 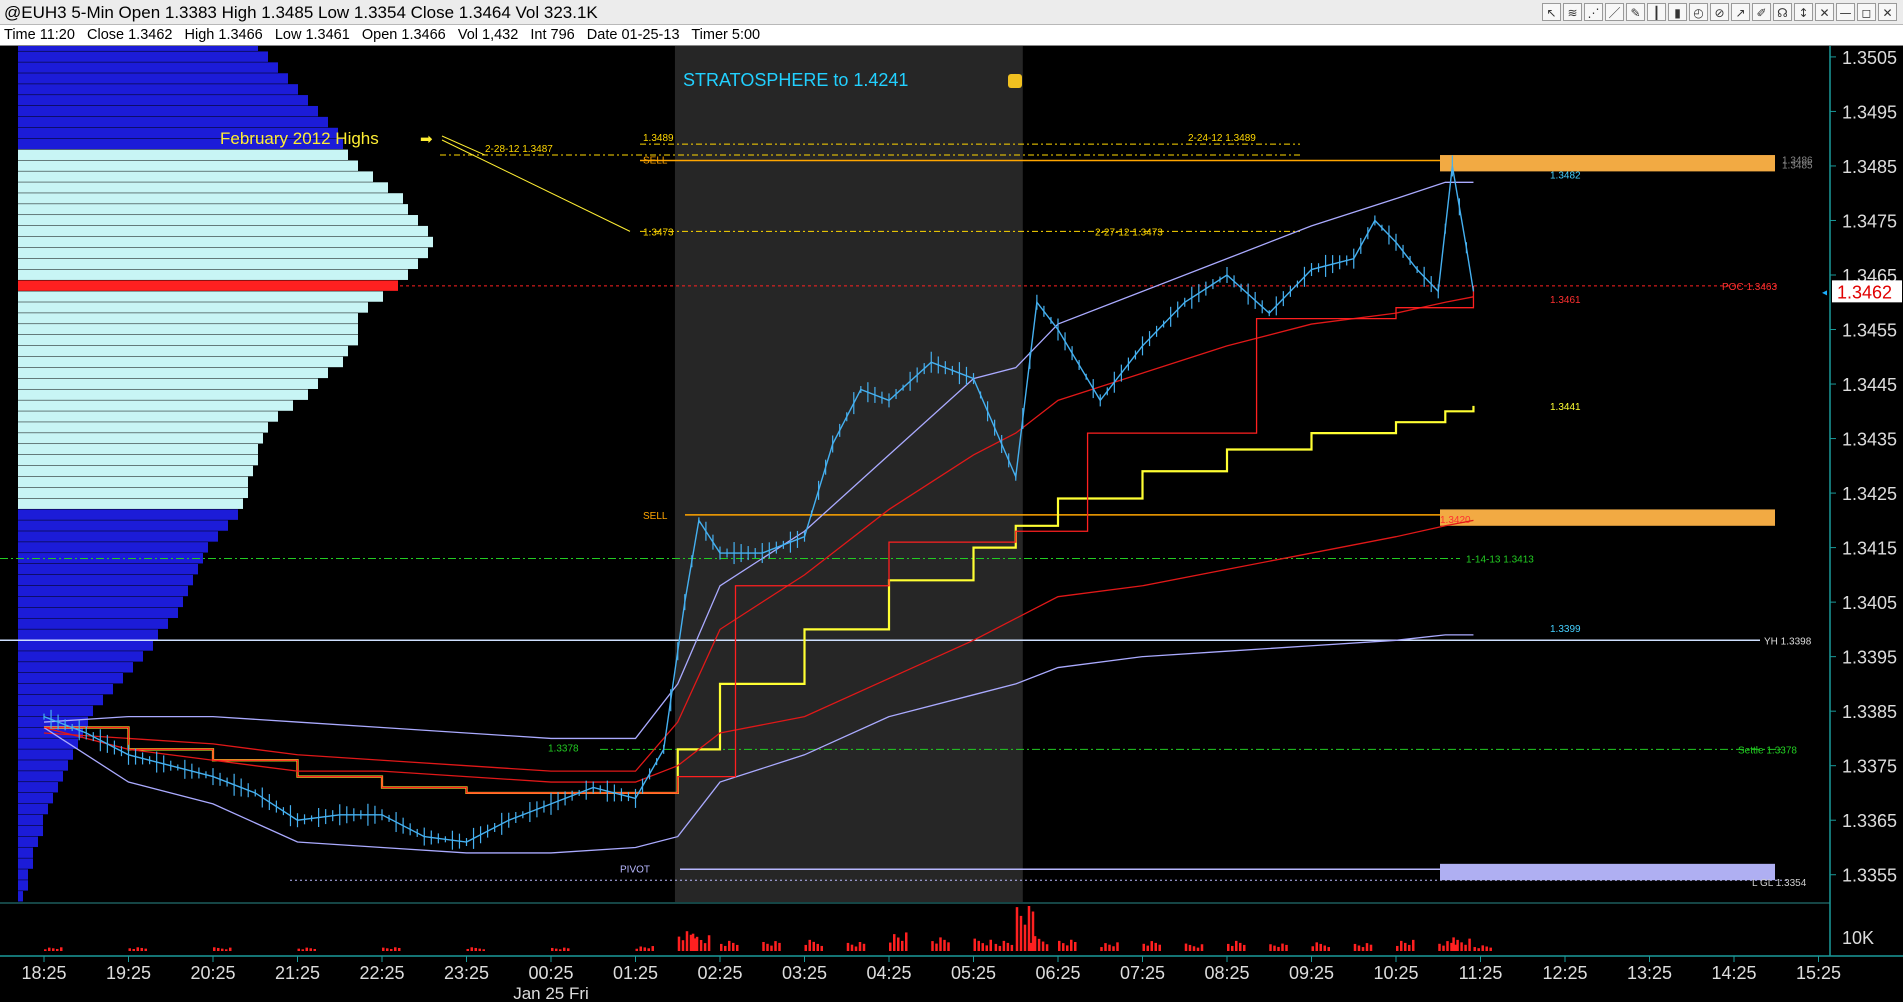 What do you see at coordinates (1858, 938) in the screenshot?
I see `volume-axis-label: 10K` at bounding box center [1858, 938].